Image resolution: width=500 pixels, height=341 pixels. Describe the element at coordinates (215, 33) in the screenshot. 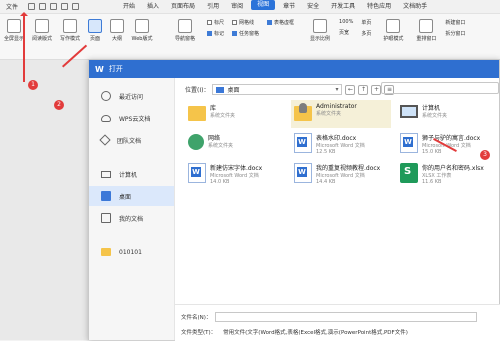

I see `ribbon-checkbox: 标记` at that location.